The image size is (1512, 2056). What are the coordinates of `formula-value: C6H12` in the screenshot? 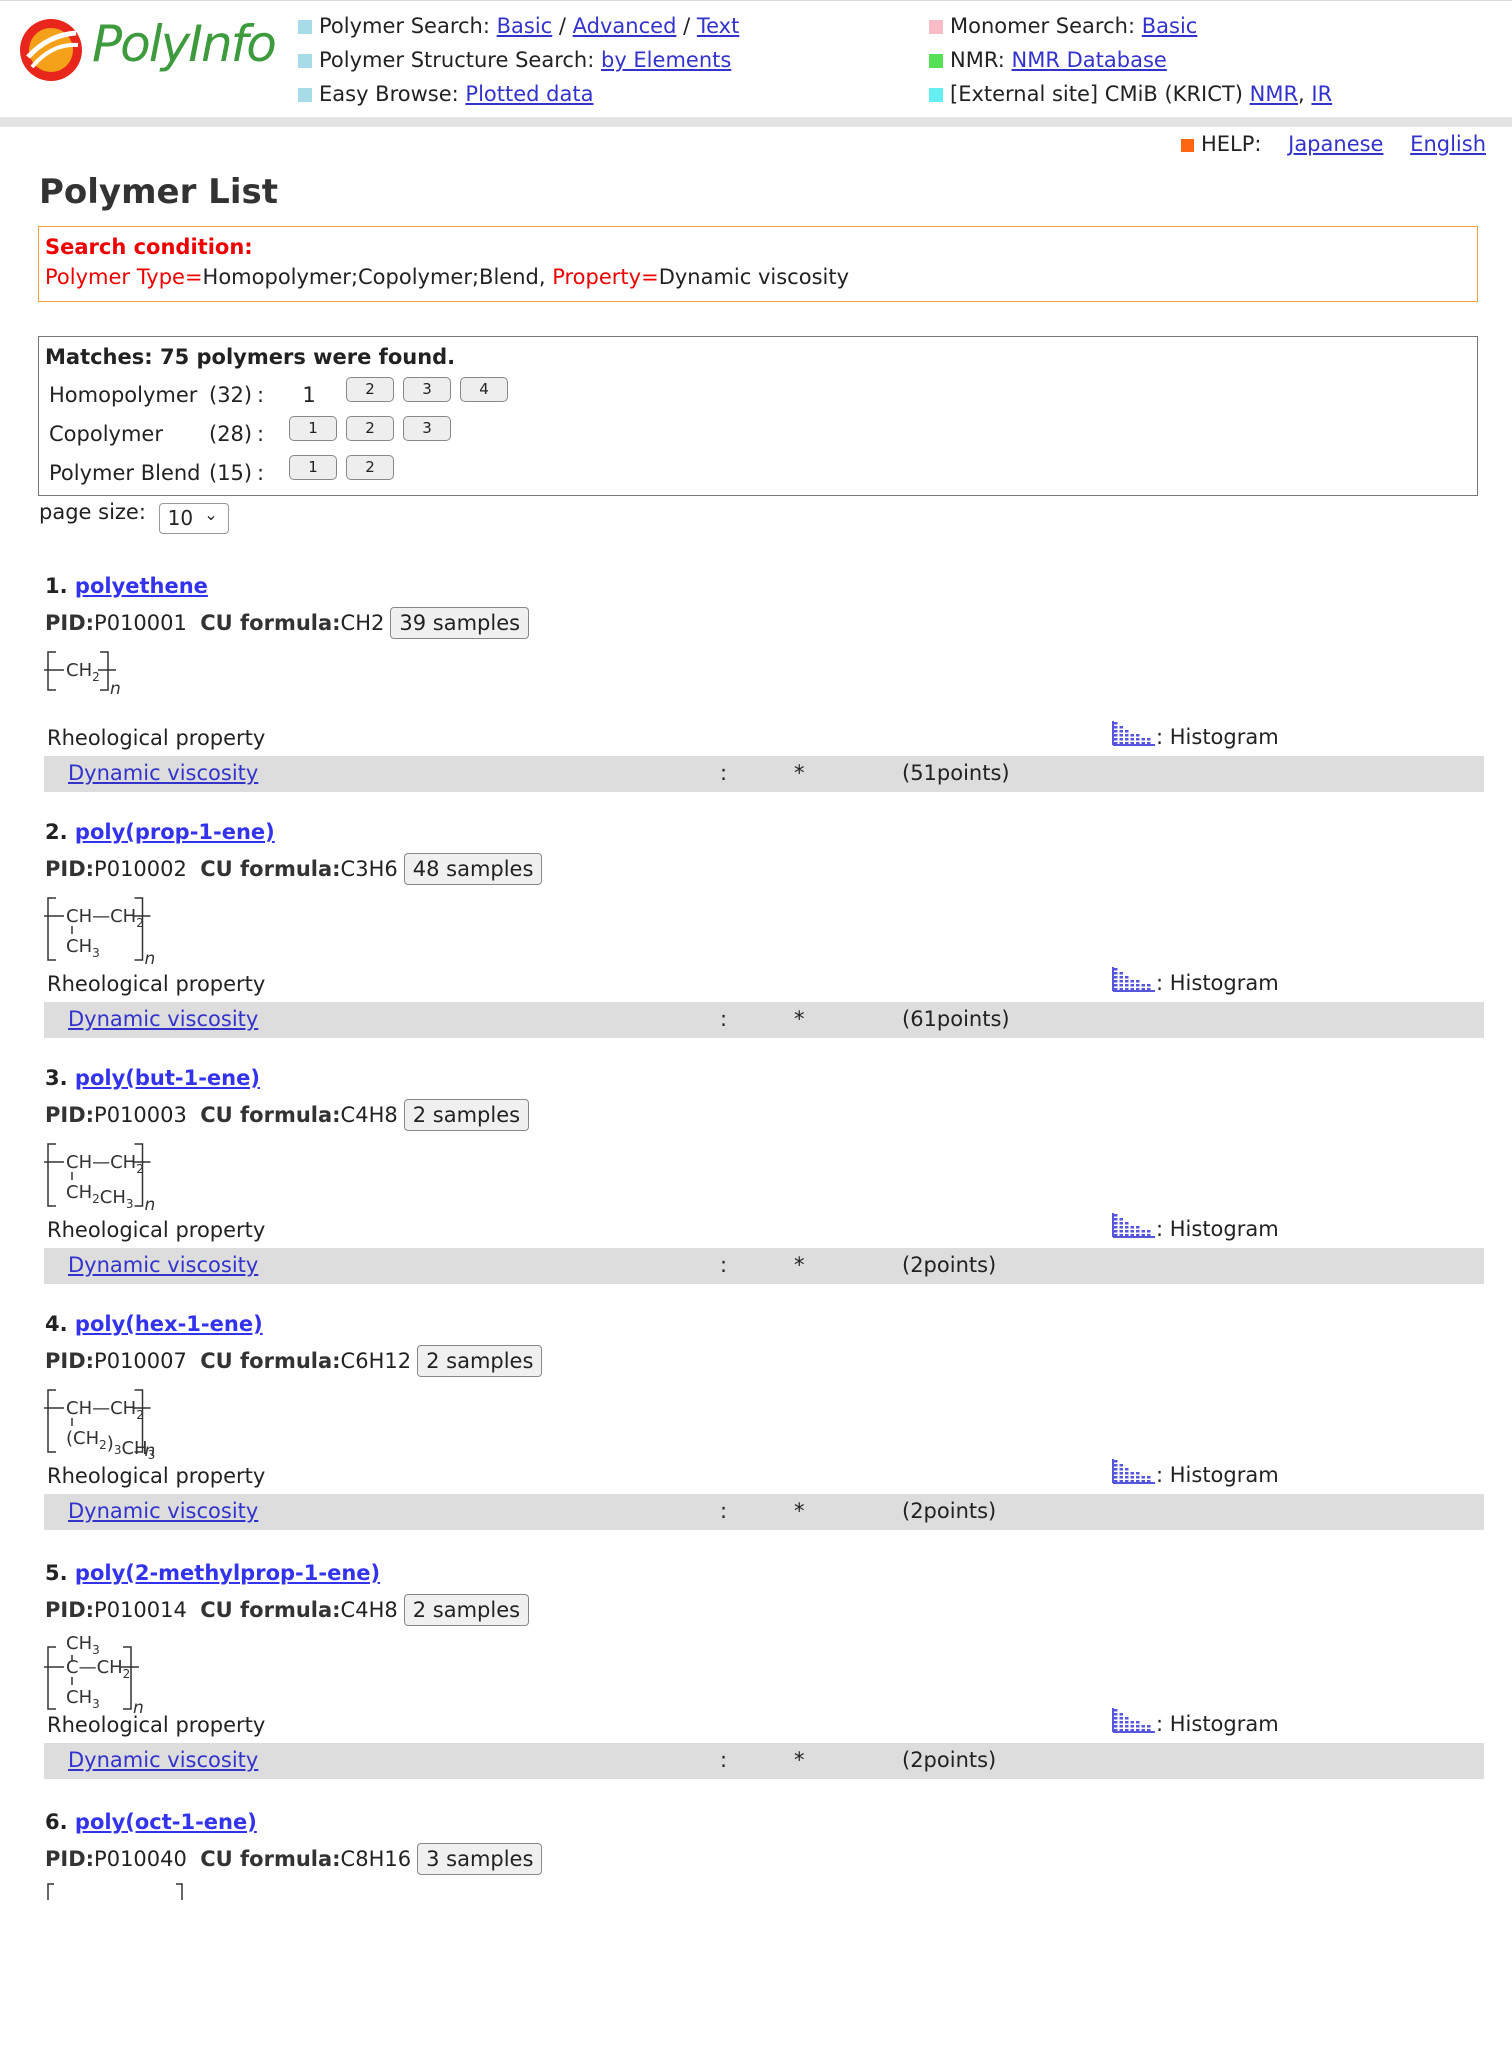 It's located at (376, 1361).